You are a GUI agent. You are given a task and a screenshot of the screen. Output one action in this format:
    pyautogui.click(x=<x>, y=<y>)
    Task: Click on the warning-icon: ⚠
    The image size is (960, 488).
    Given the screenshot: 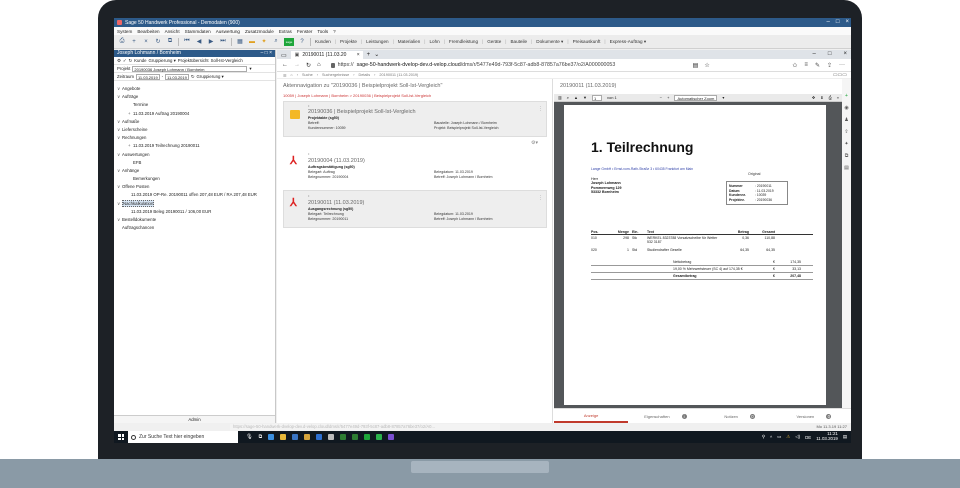 What is the action you would take?
    pyautogui.click(x=788, y=437)
    